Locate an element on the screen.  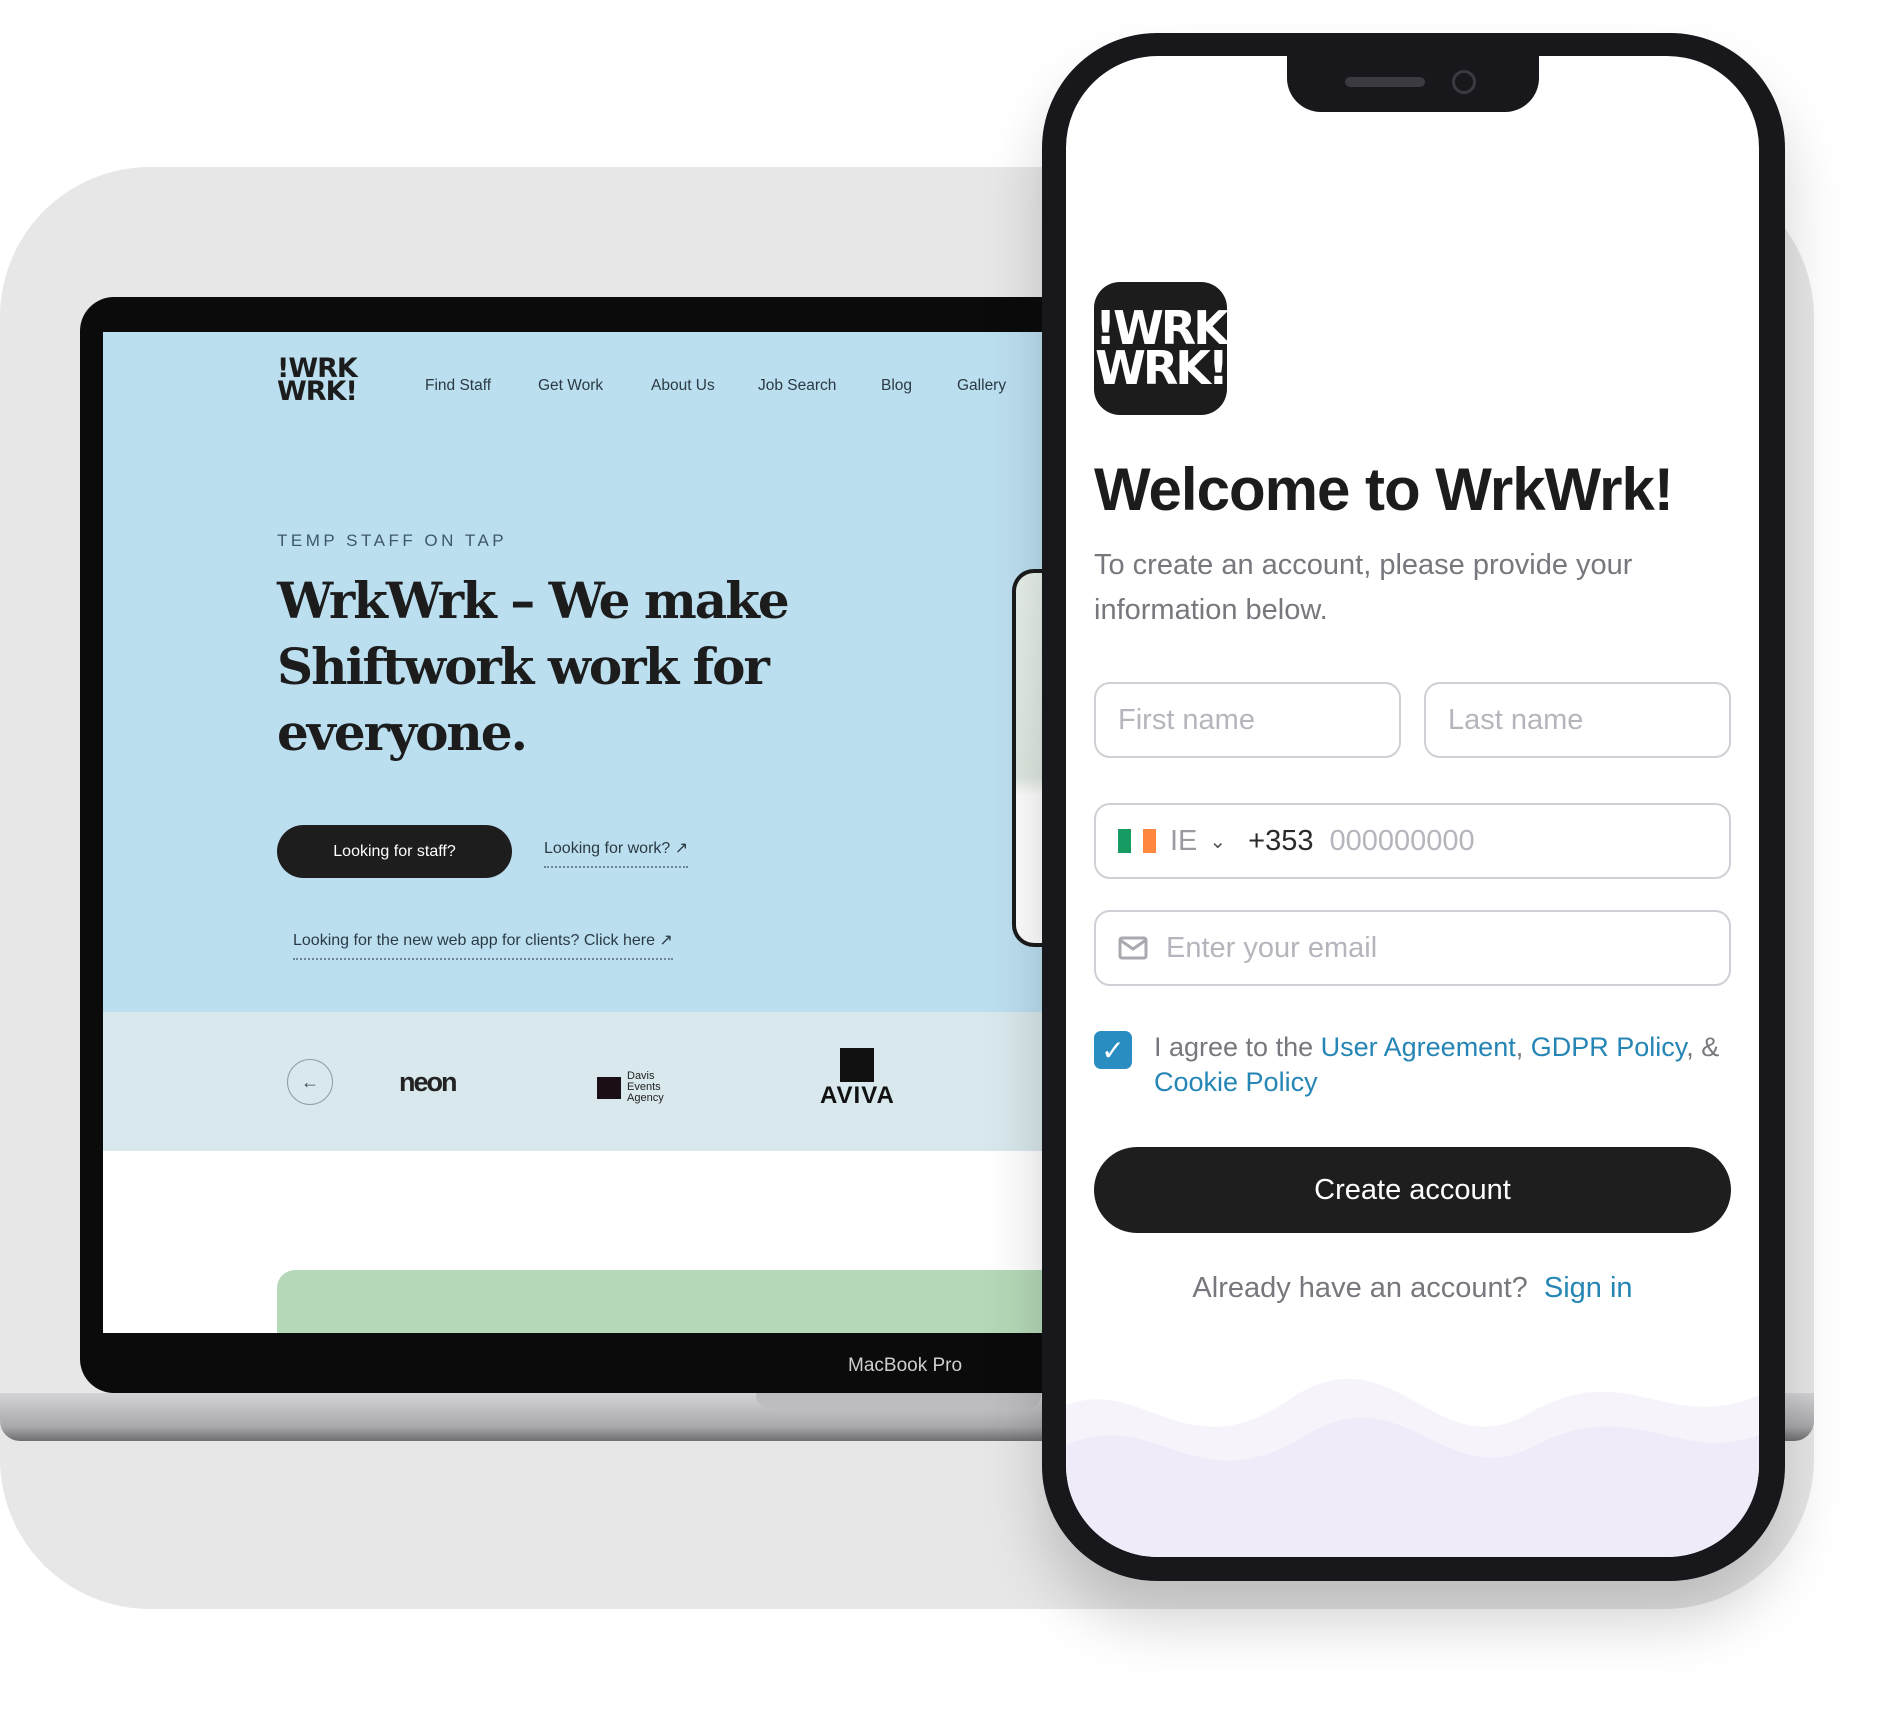
wave-decoration is located at coordinates (1412, 1467).